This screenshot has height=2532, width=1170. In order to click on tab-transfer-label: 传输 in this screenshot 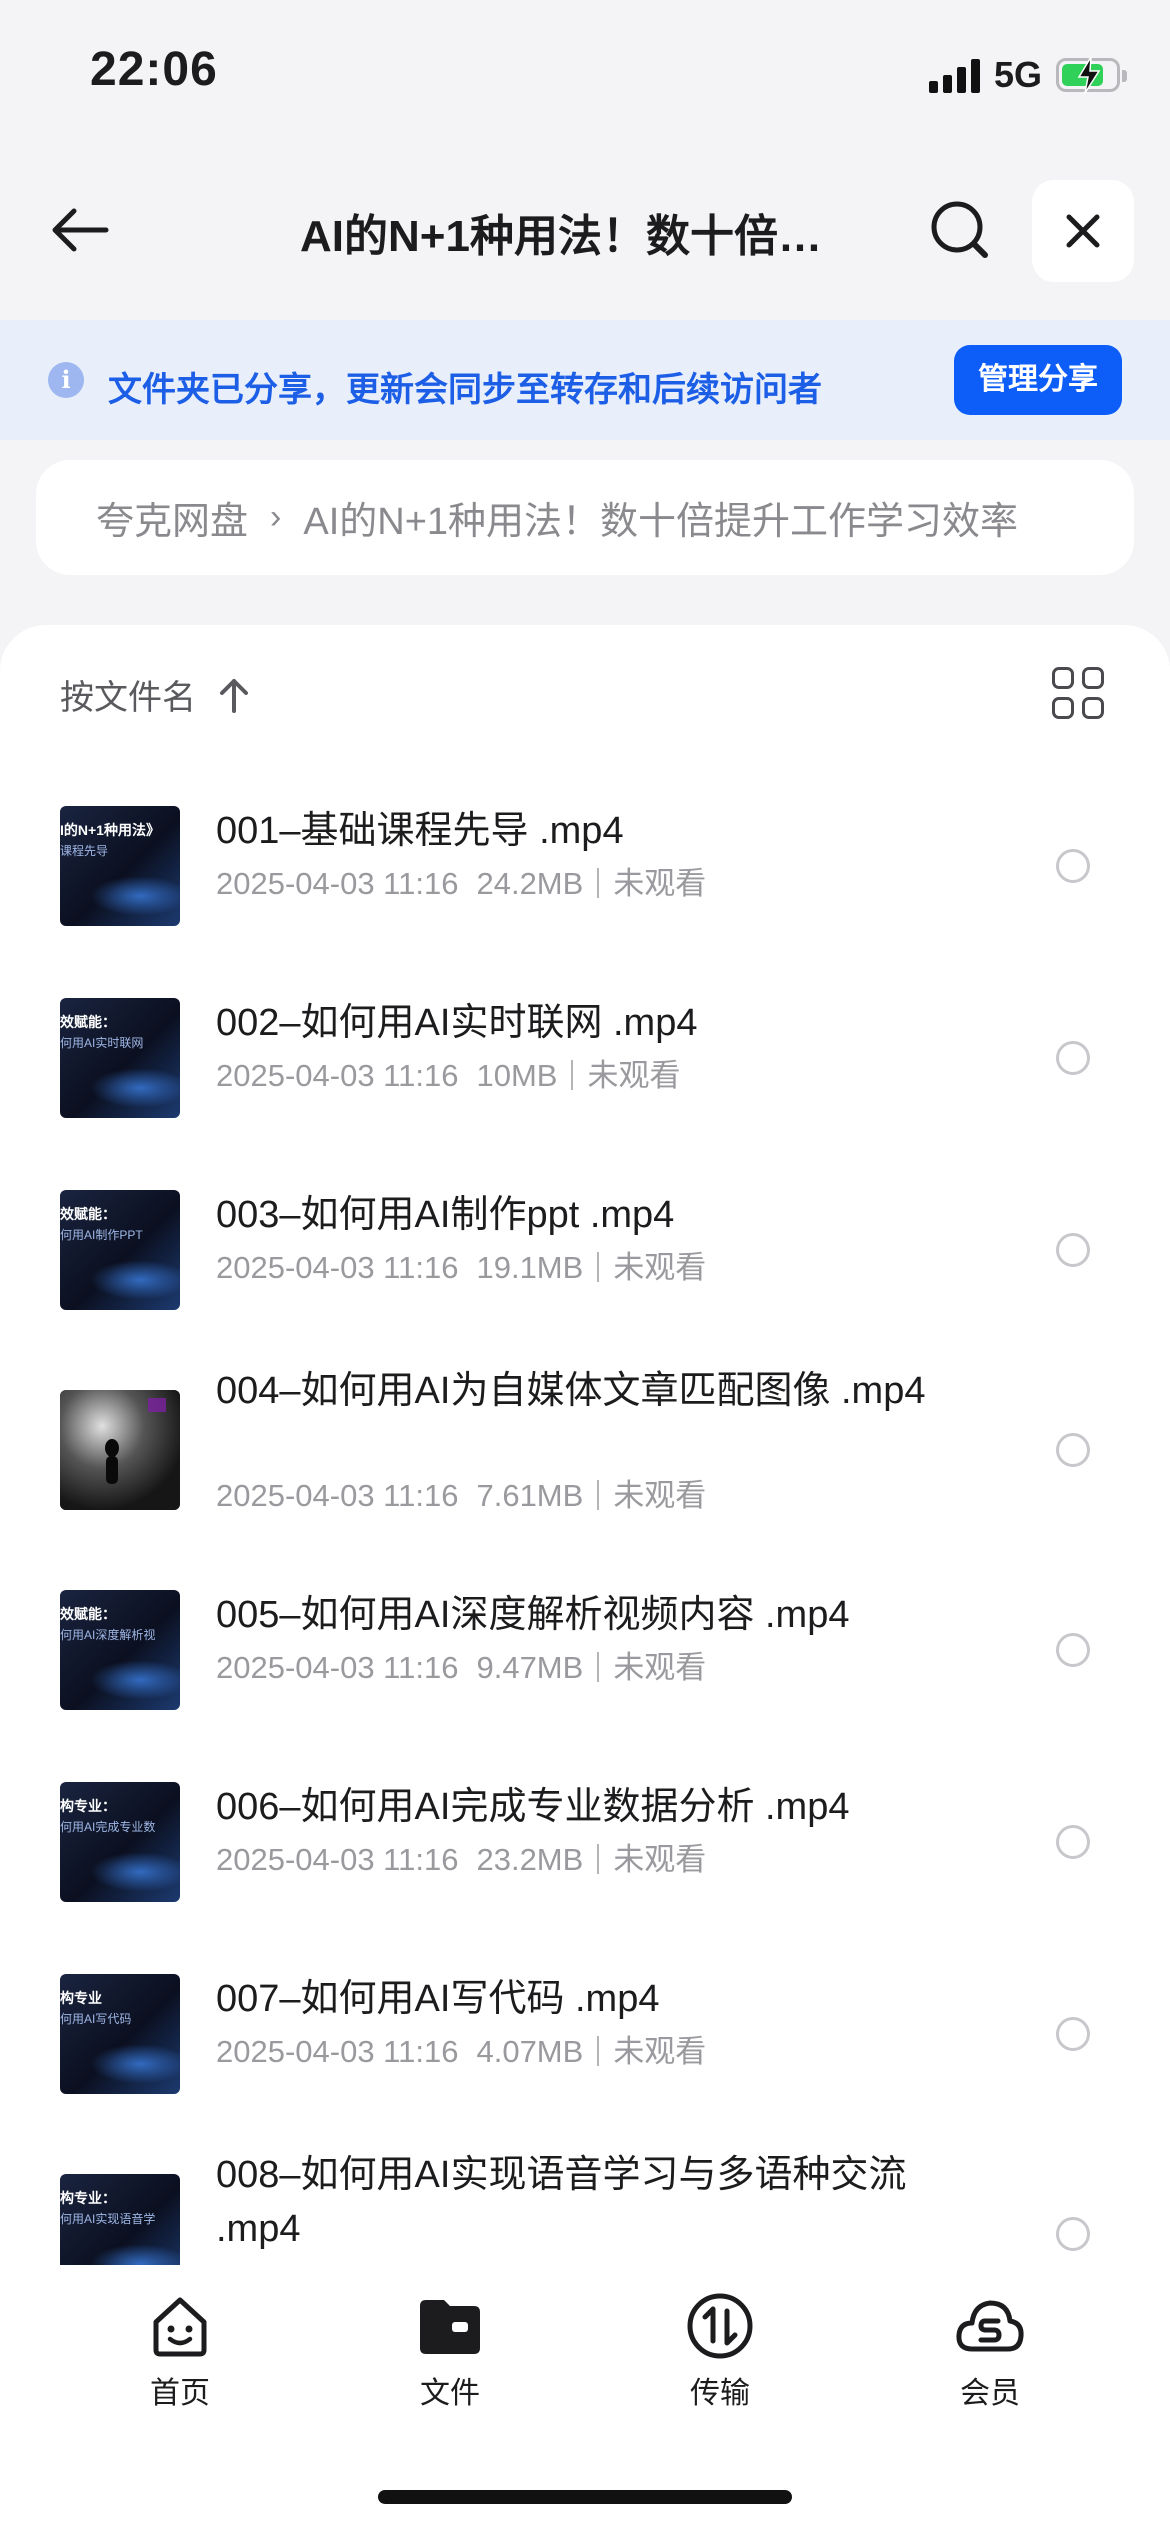, I will do `click(720, 2393)`.